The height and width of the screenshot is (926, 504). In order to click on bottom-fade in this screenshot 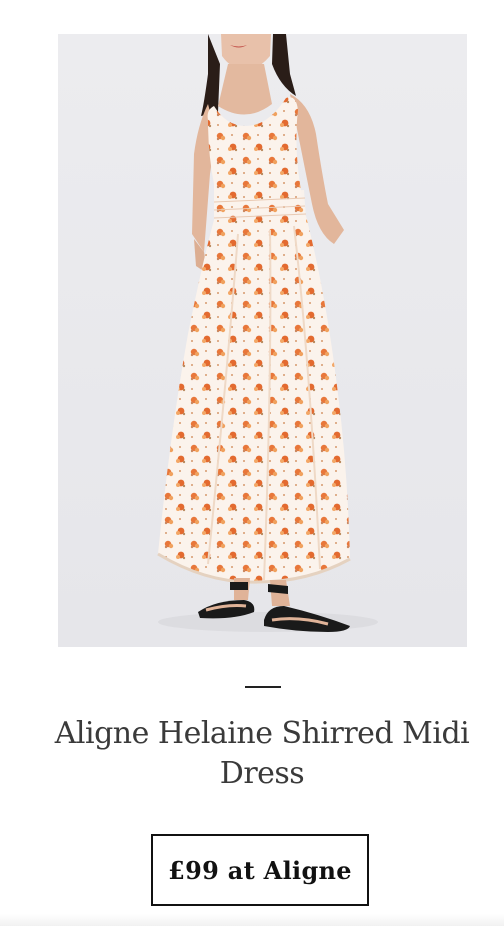, I will do `click(252, 920)`.